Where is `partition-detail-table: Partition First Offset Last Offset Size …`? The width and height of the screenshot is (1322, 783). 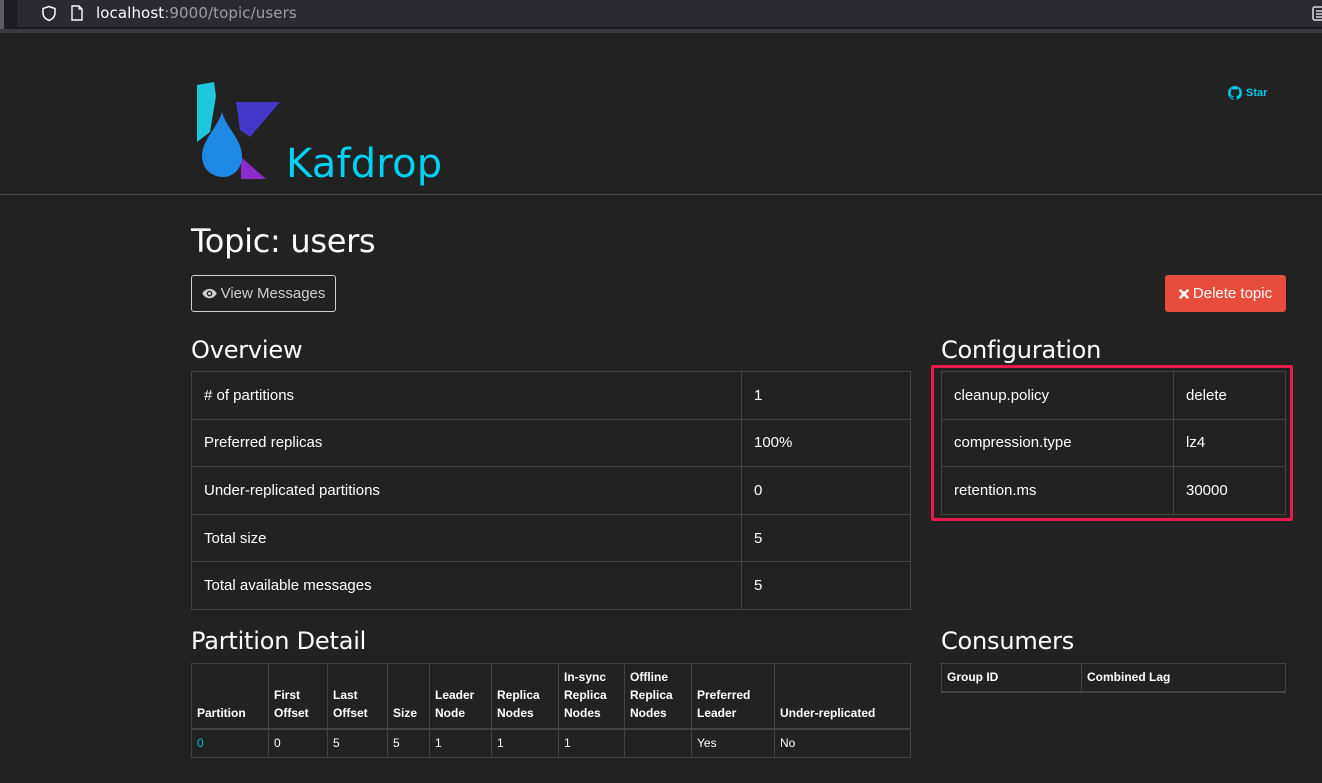 partition-detail-table: Partition First Offset Last Offset Size … is located at coordinates (551, 710).